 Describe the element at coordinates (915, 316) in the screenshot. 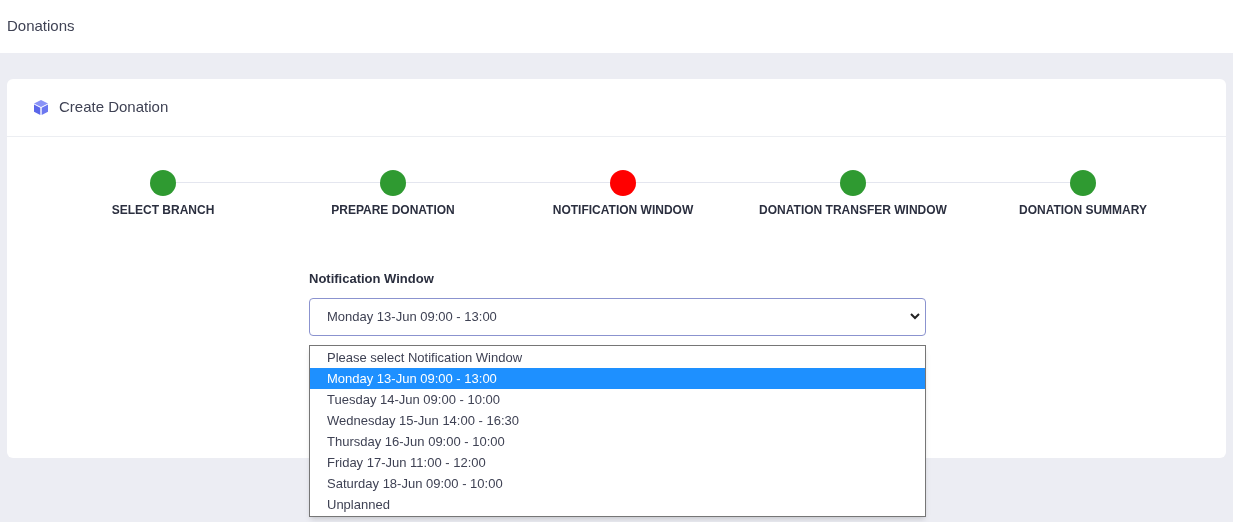

I see `chevron-down-icon` at that location.